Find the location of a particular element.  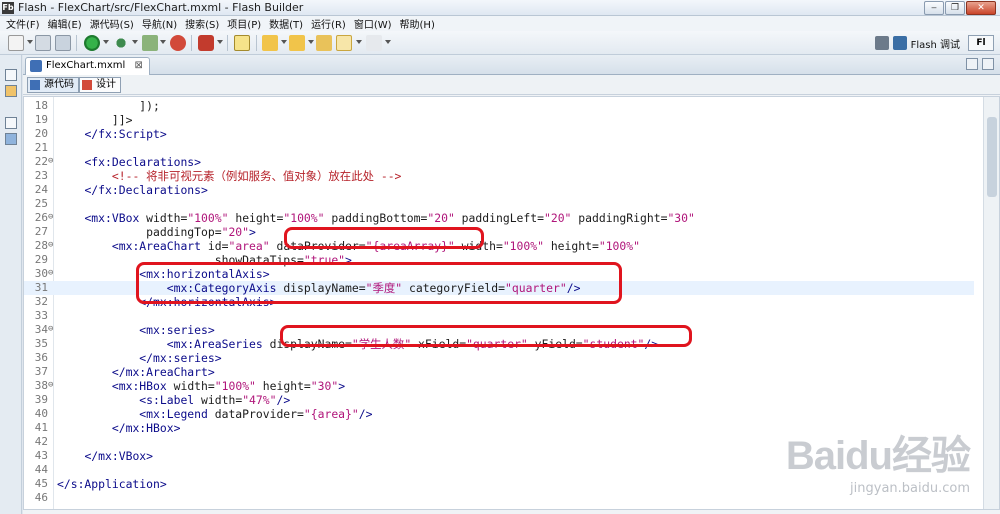

external-tools-dropdown-icon is located at coordinates (220, 42).